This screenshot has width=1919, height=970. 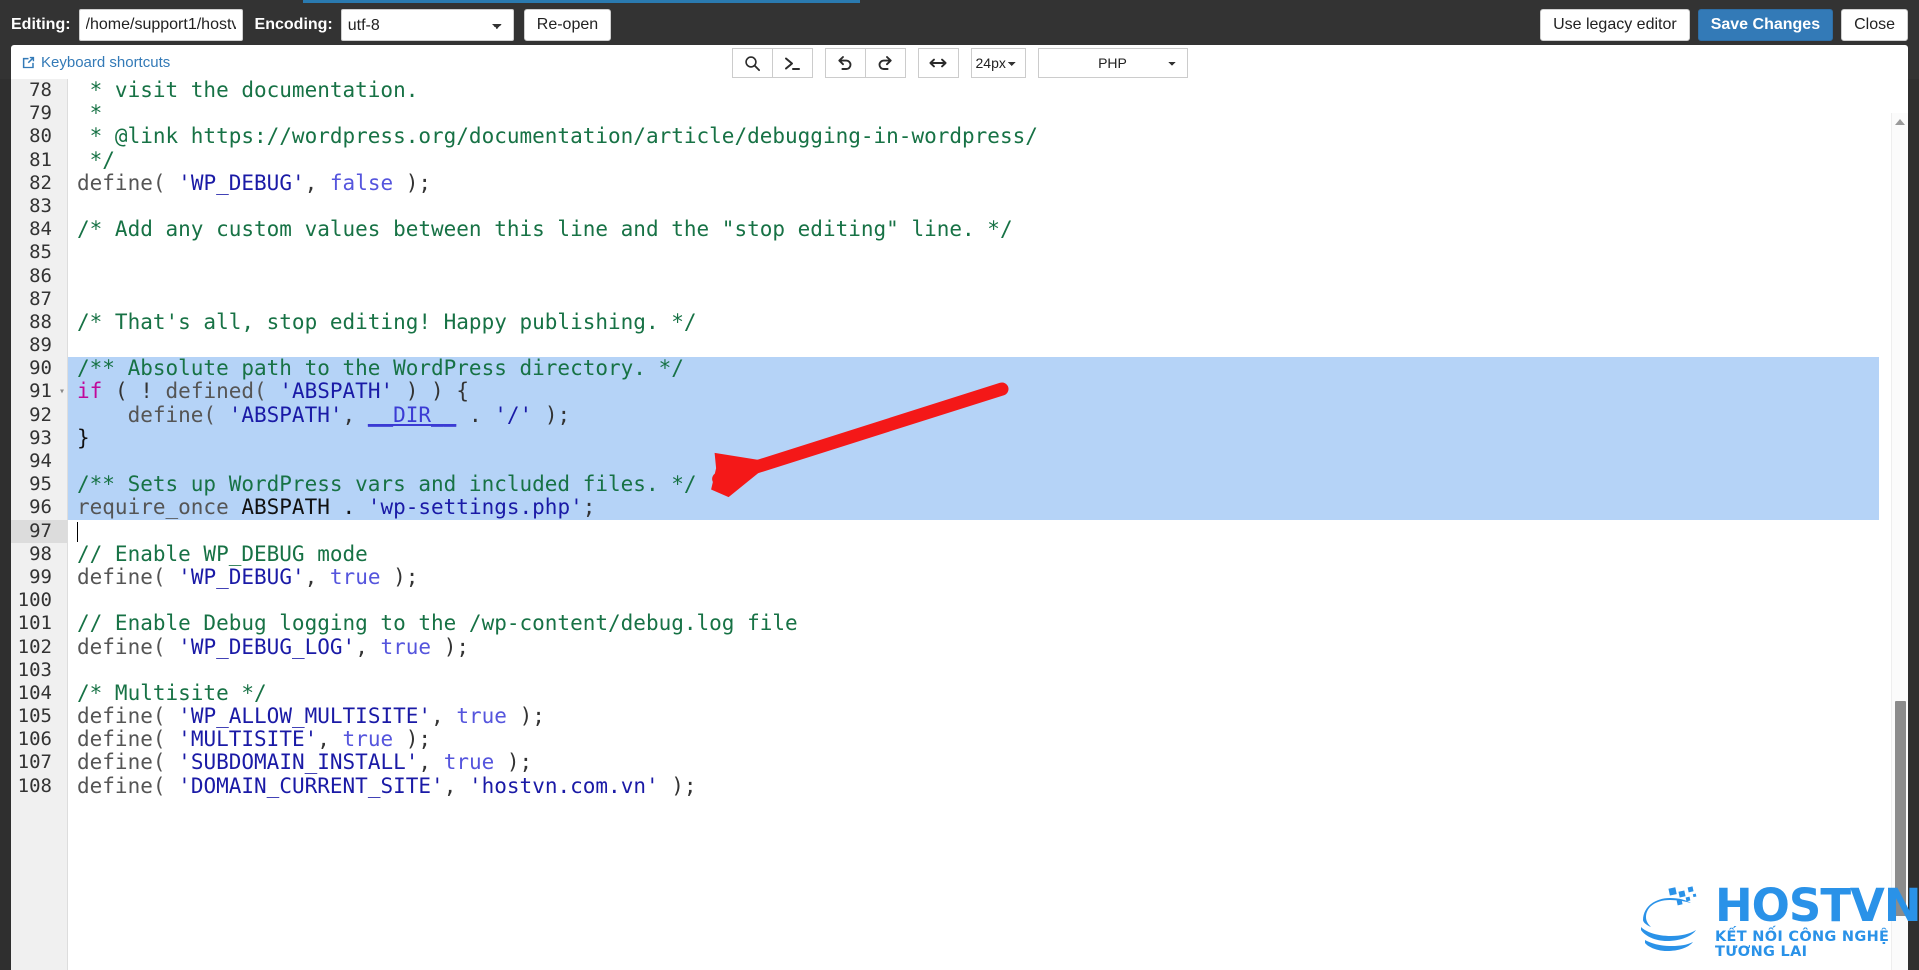 What do you see at coordinates (988, 739) in the screenshot?
I see `code-line: define( 'MULTISITE', true );` at bounding box center [988, 739].